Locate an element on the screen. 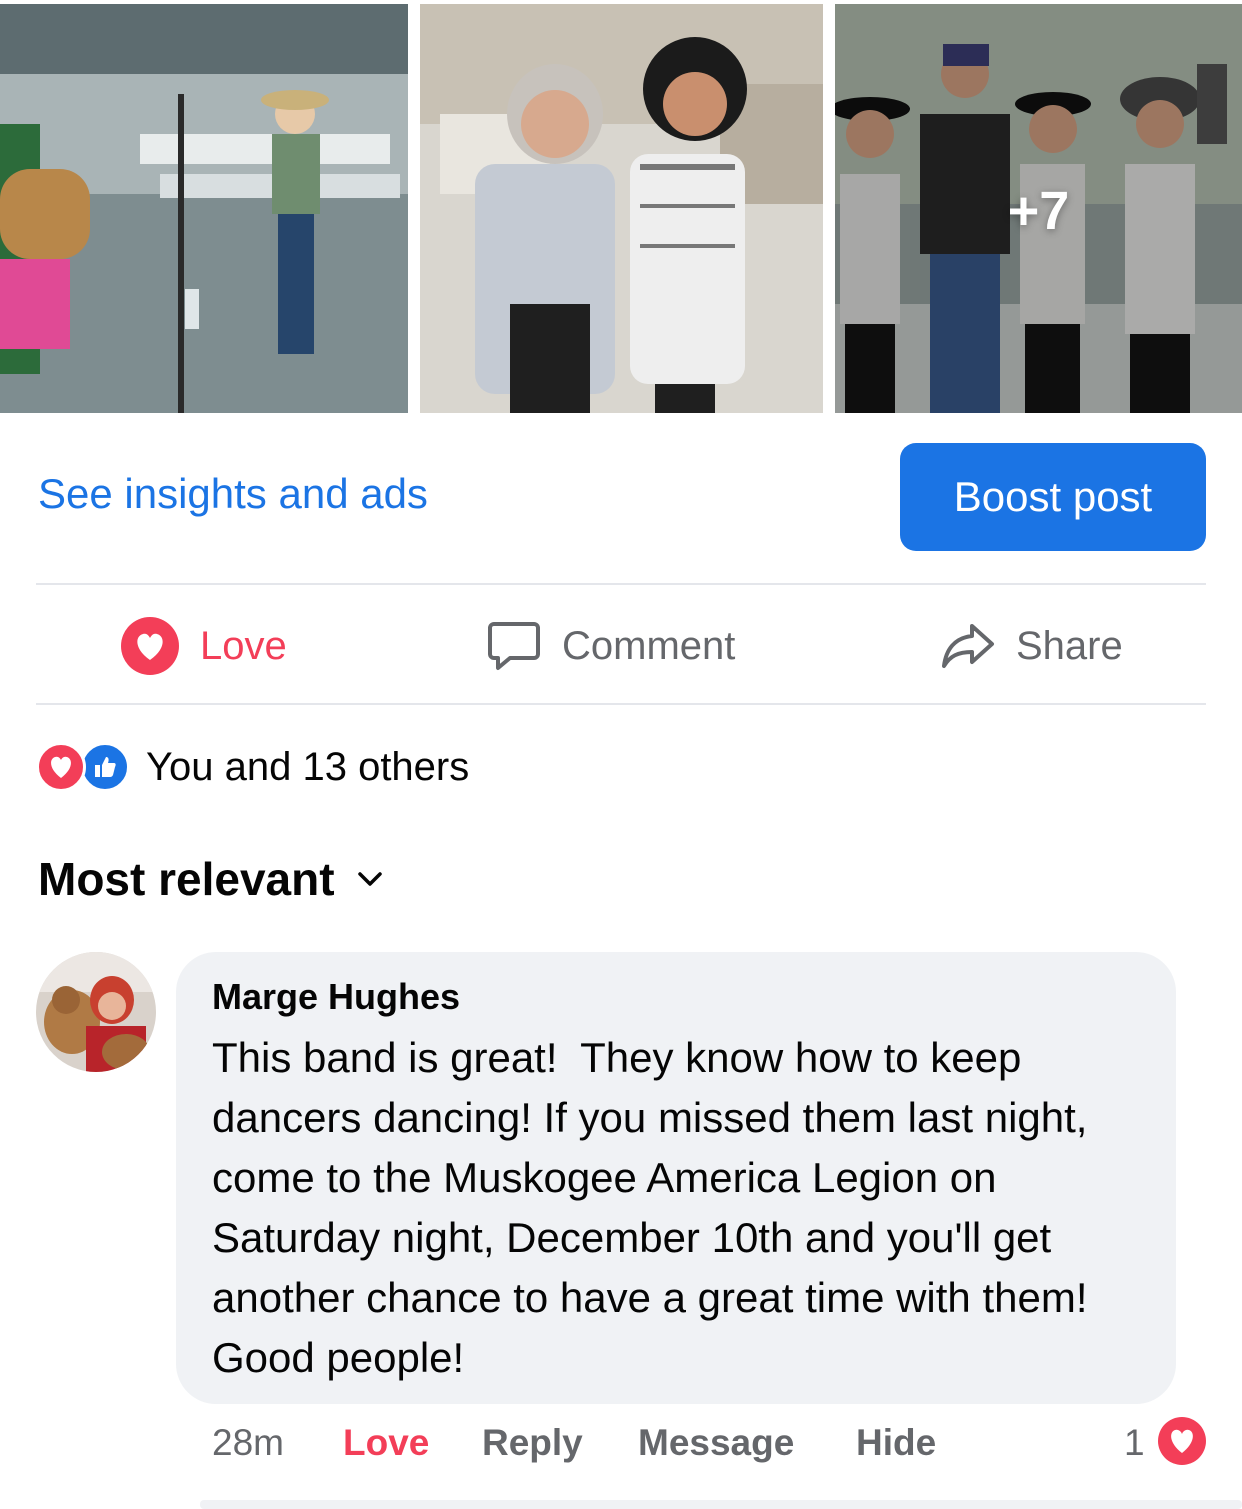  reaction-icons is located at coordinates (84, 767).